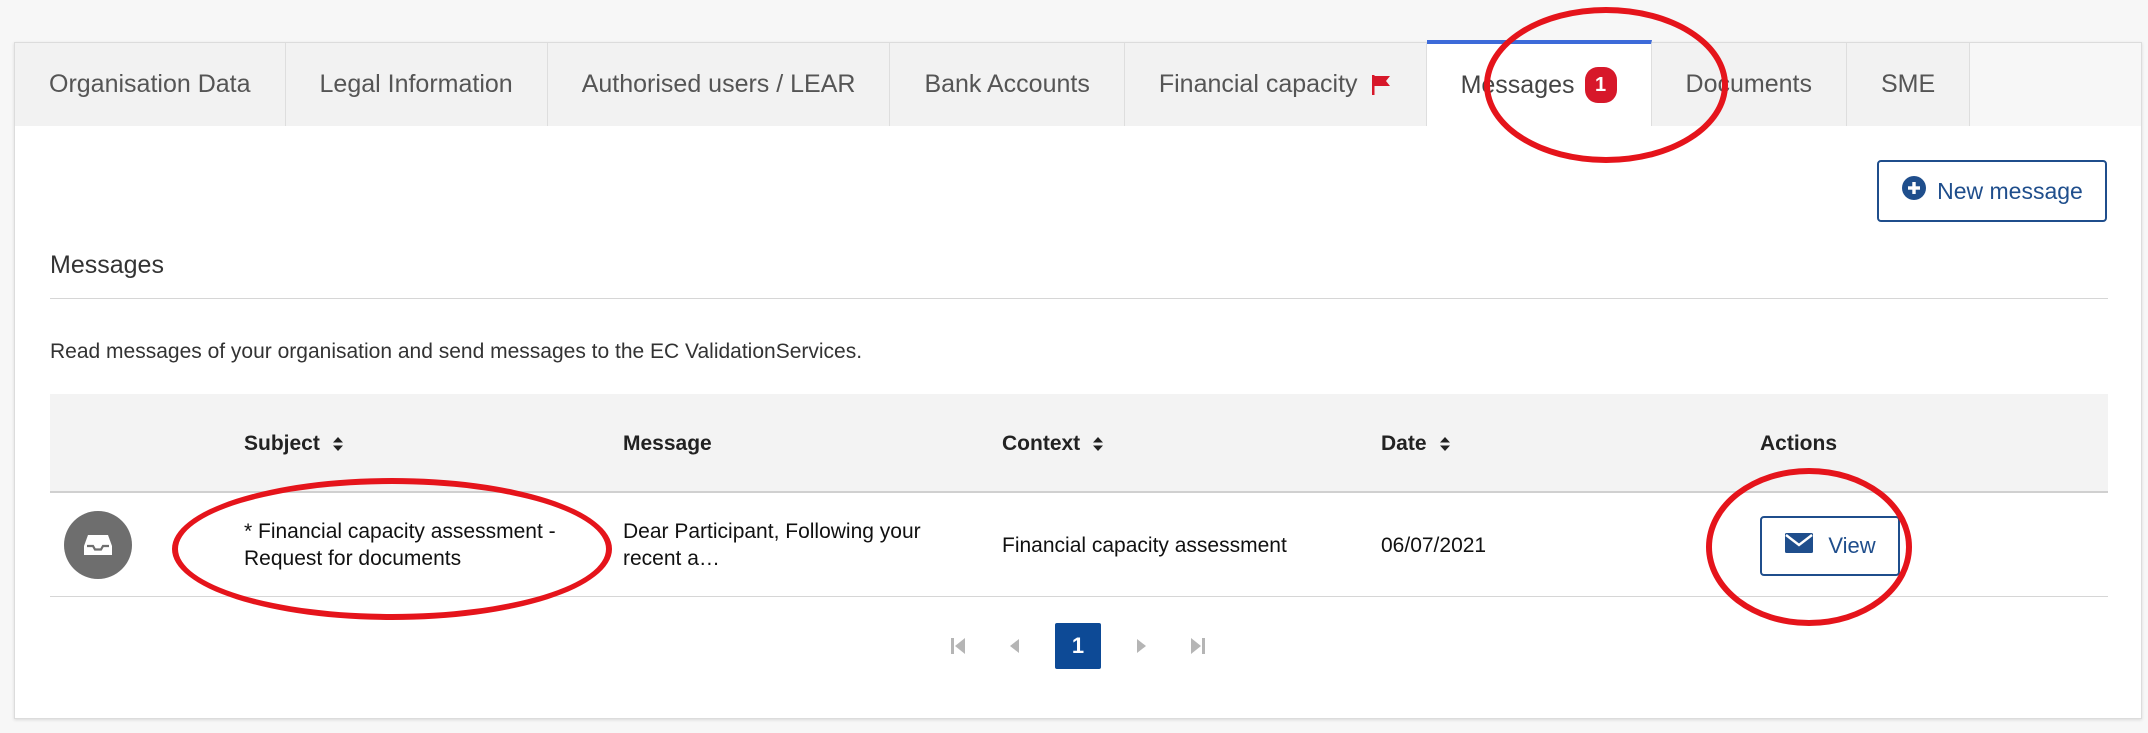 The image size is (2148, 733). I want to click on tab-label: Legal Information, so click(416, 84).